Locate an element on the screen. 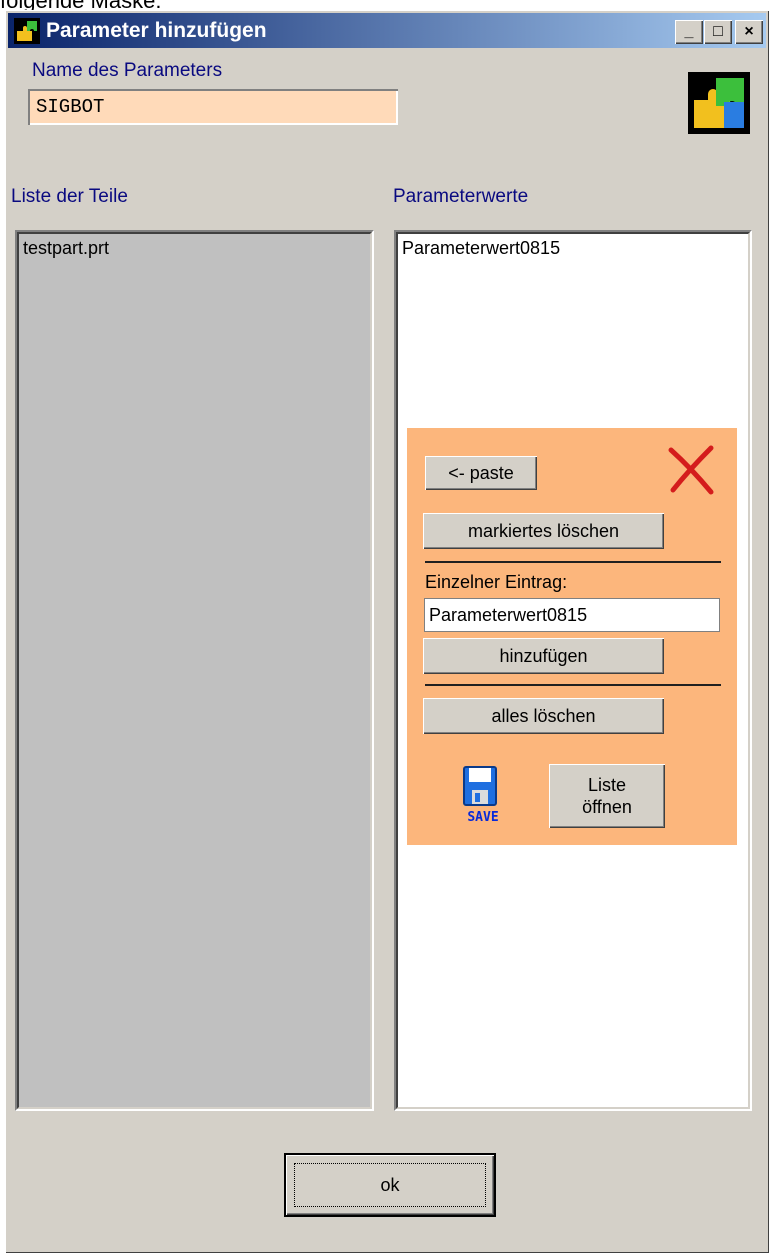 The width and height of the screenshot is (769, 1253). open-list-button: Liste öffnen is located at coordinates (607, 796).